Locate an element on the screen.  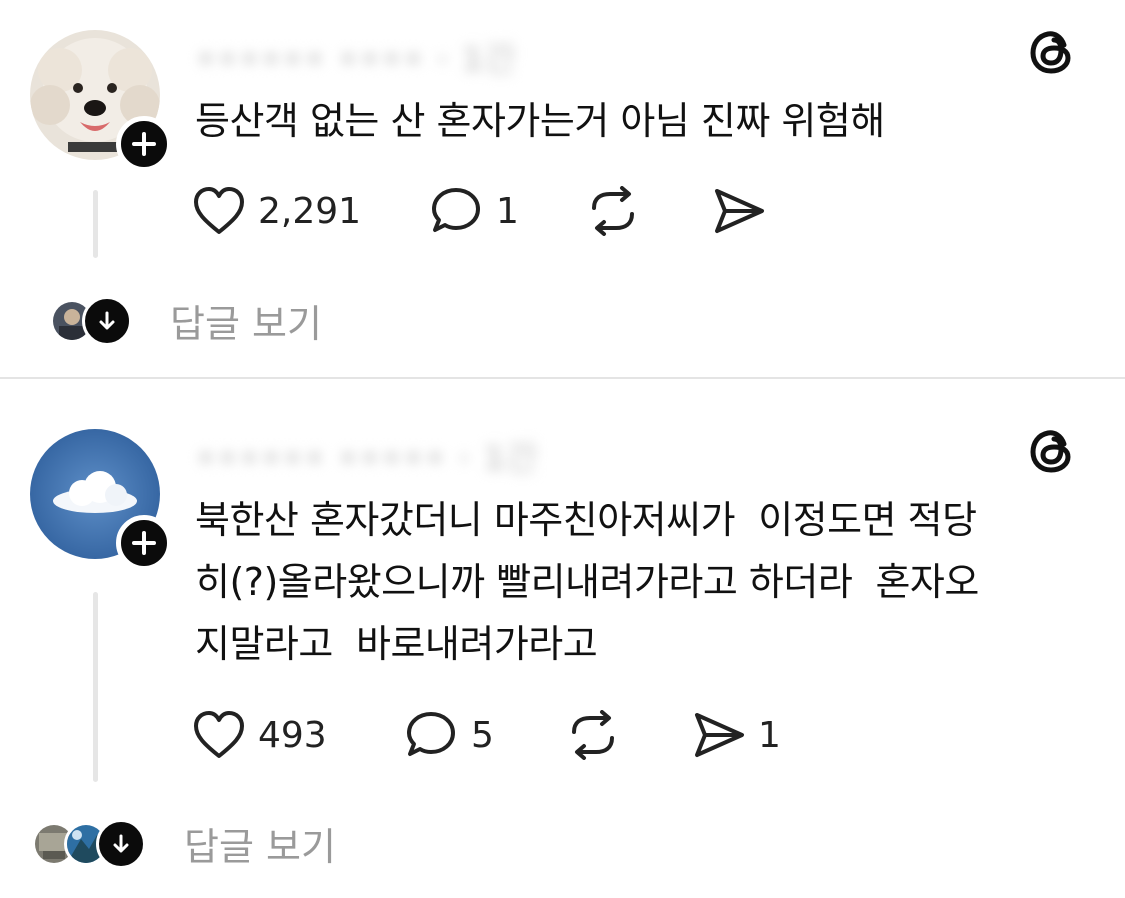
post-text: 등산객 없는 산 혼자가는거 아님 진짜 위험해 is located at coordinates (540, 121).